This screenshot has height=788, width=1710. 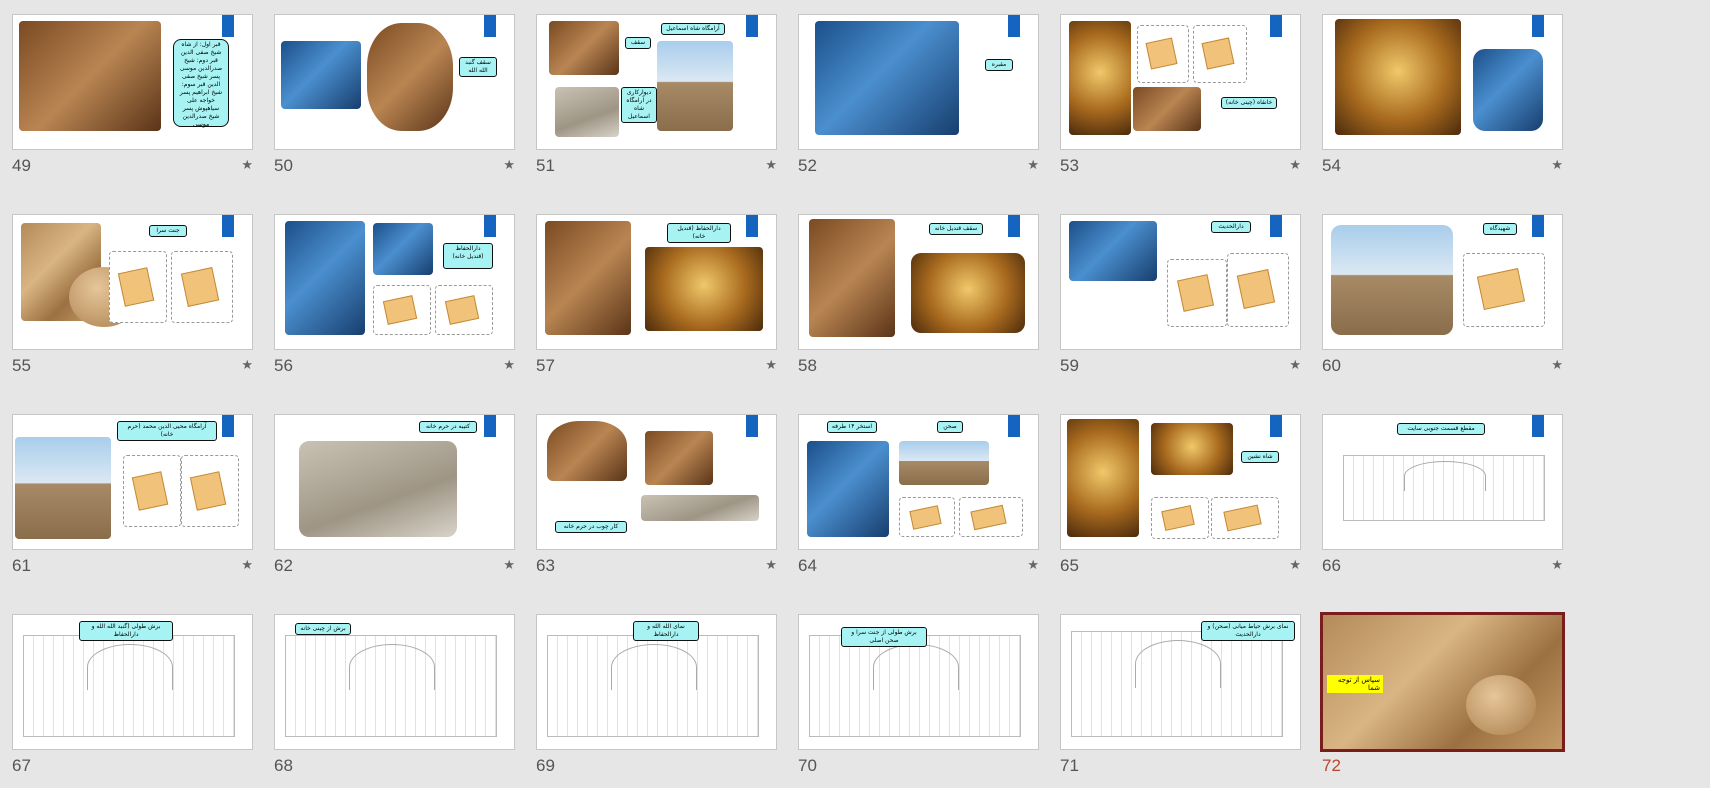 I want to click on slide-number: 57, so click(x=545, y=365).